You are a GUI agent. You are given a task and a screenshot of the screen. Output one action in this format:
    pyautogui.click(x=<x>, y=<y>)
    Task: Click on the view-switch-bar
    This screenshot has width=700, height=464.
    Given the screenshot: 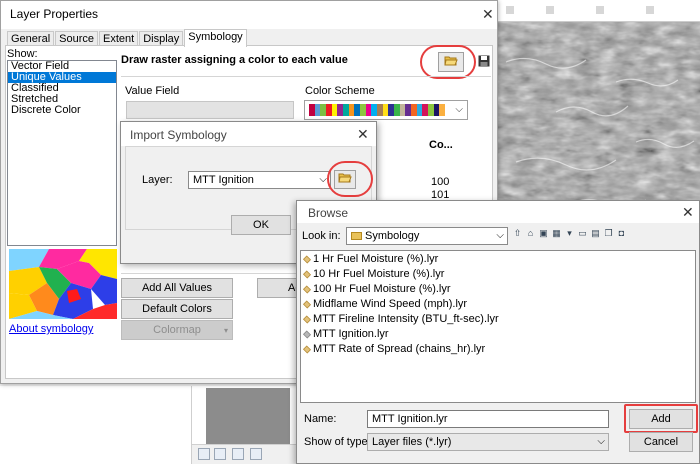 What is the action you would take?
    pyautogui.click(x=244, y=454)
    